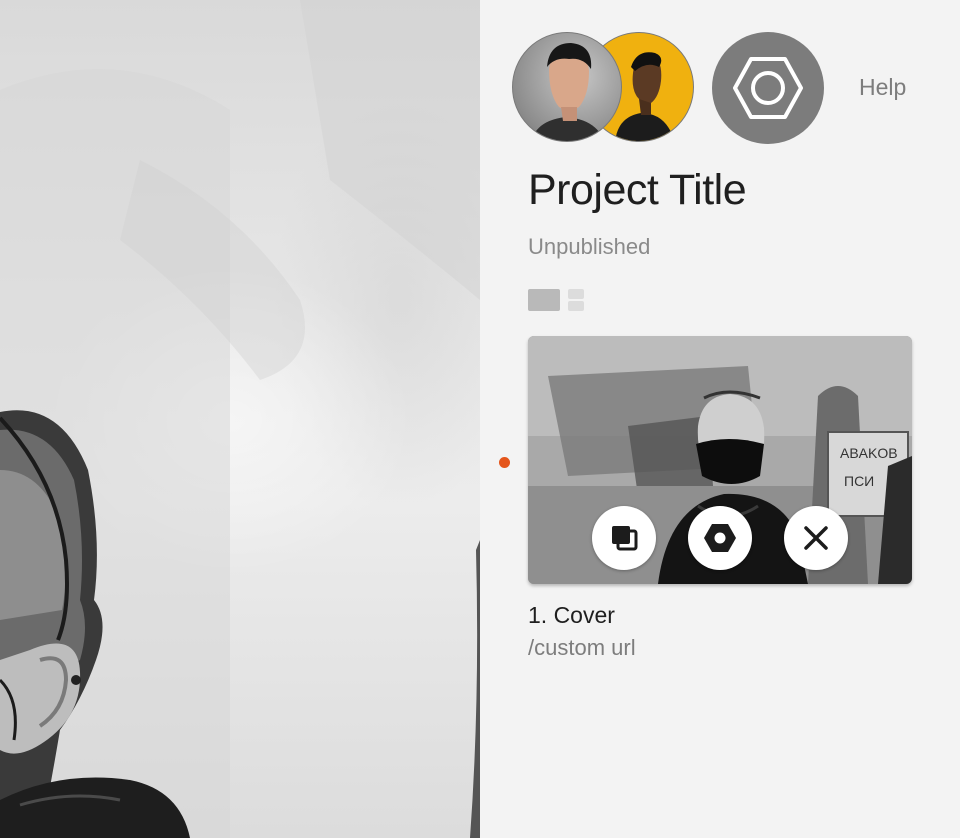 This screenshot has width=960, height=838. What do you see at coordinates (571, 615) in the screenshot?
I see `page-name: 1. Cover` at bounding box center [571, 615].